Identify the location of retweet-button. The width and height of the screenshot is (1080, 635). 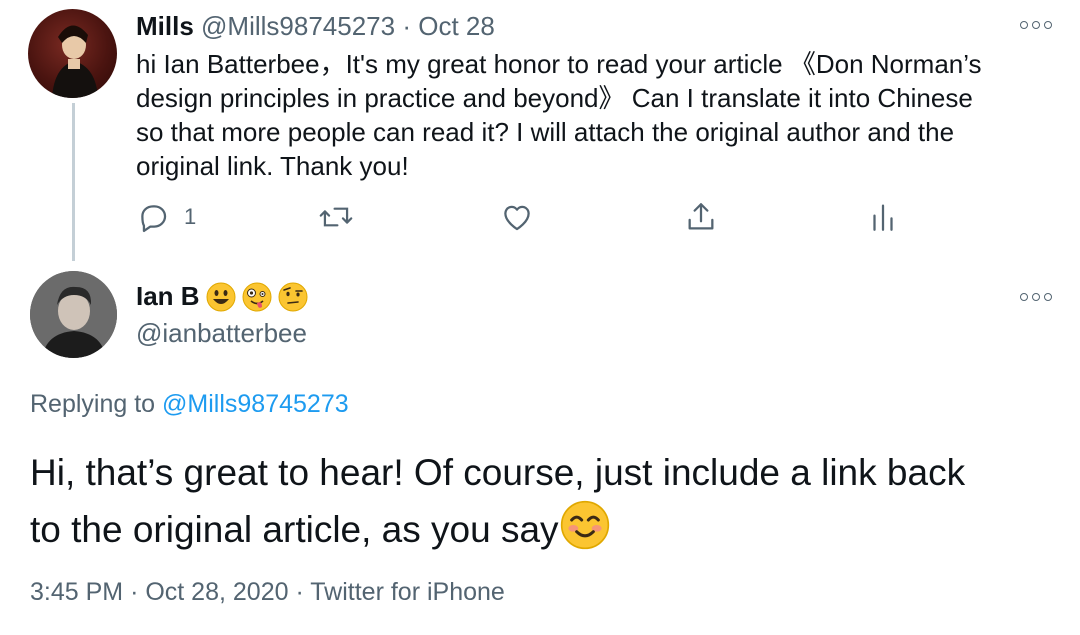
(336, 217).